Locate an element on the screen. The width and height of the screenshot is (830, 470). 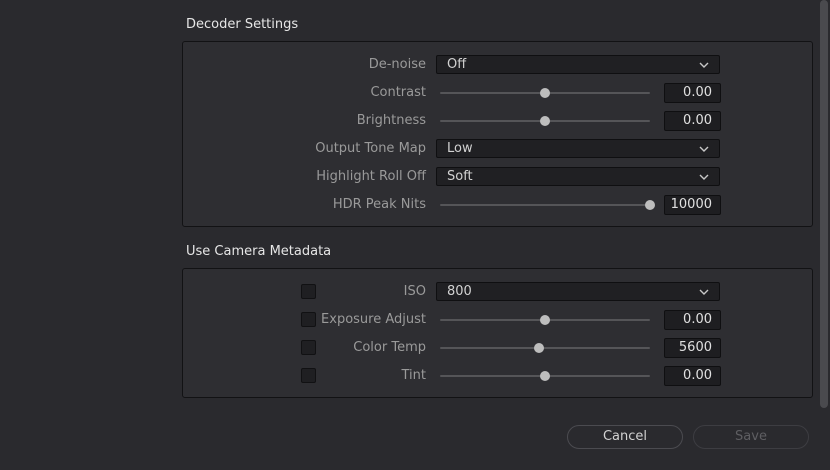
exposure-adjust-slider is located at coordinates (545, 320).